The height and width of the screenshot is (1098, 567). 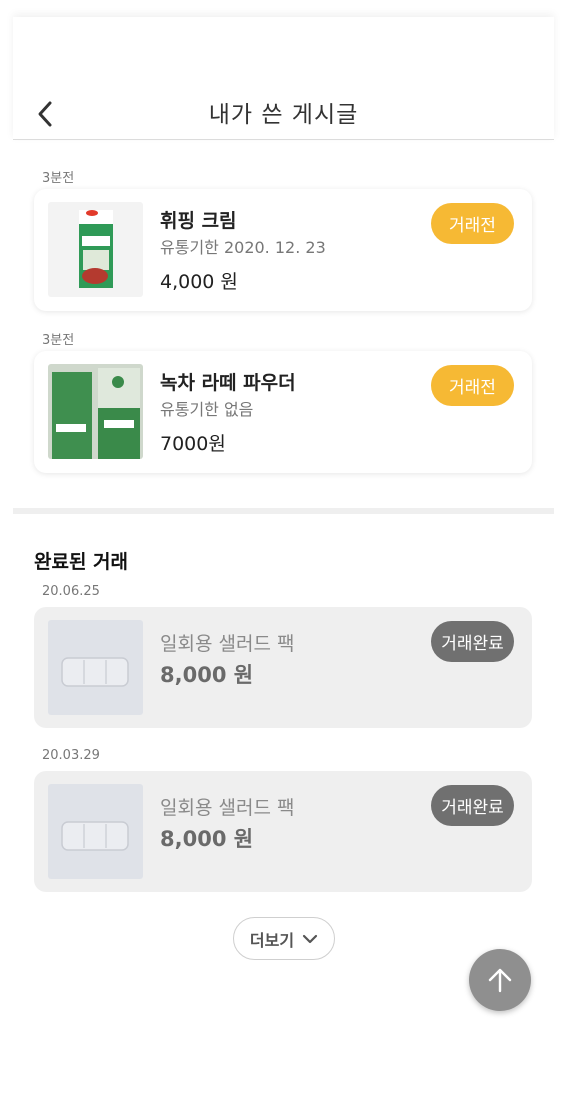 What do you see at coordinates (81, 562) in the screenshot?
I see `completed-section-title: 완료된 거래` at bounding box center [81, 562].